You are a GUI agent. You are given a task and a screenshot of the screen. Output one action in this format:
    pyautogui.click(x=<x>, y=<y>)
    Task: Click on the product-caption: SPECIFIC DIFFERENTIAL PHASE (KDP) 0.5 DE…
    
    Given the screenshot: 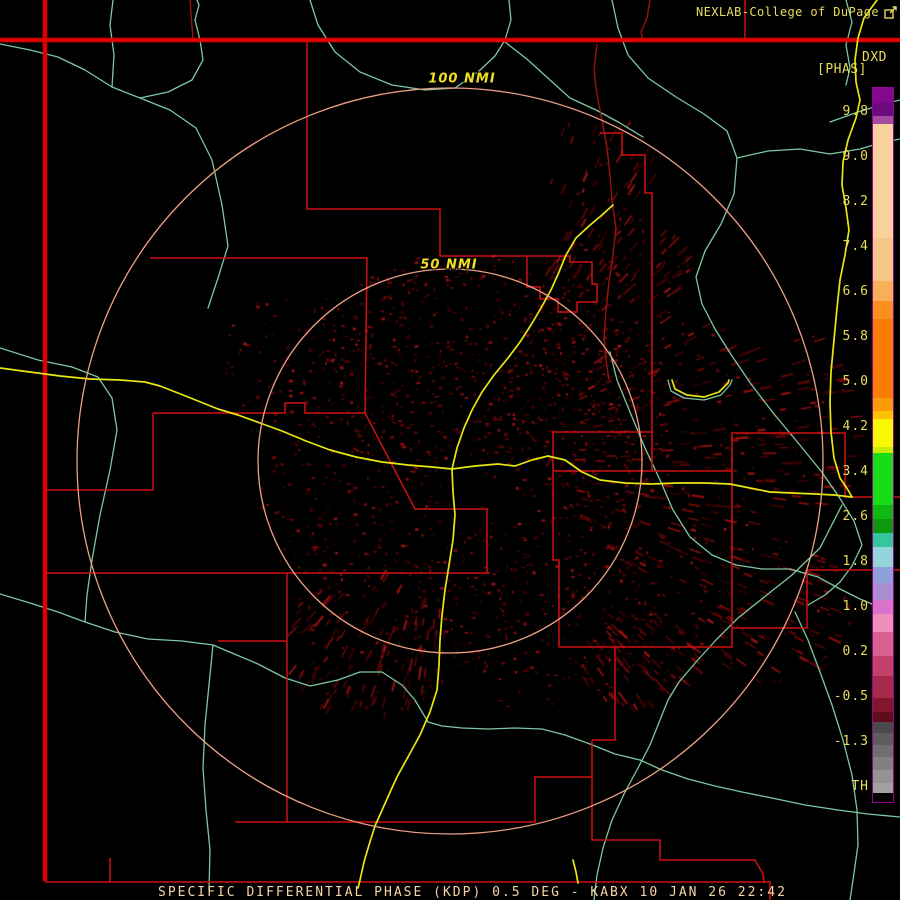 What is the action you would take?
    pyautogui.click(x=472, y=892)
    